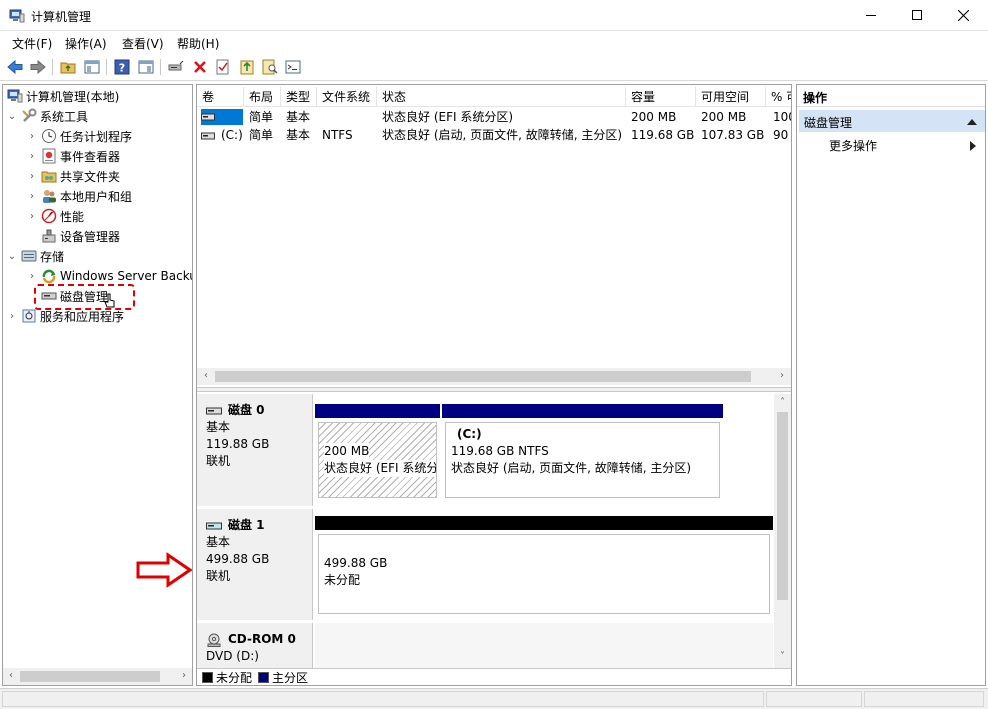  I want to click on disk-icon, so click(214, 410).